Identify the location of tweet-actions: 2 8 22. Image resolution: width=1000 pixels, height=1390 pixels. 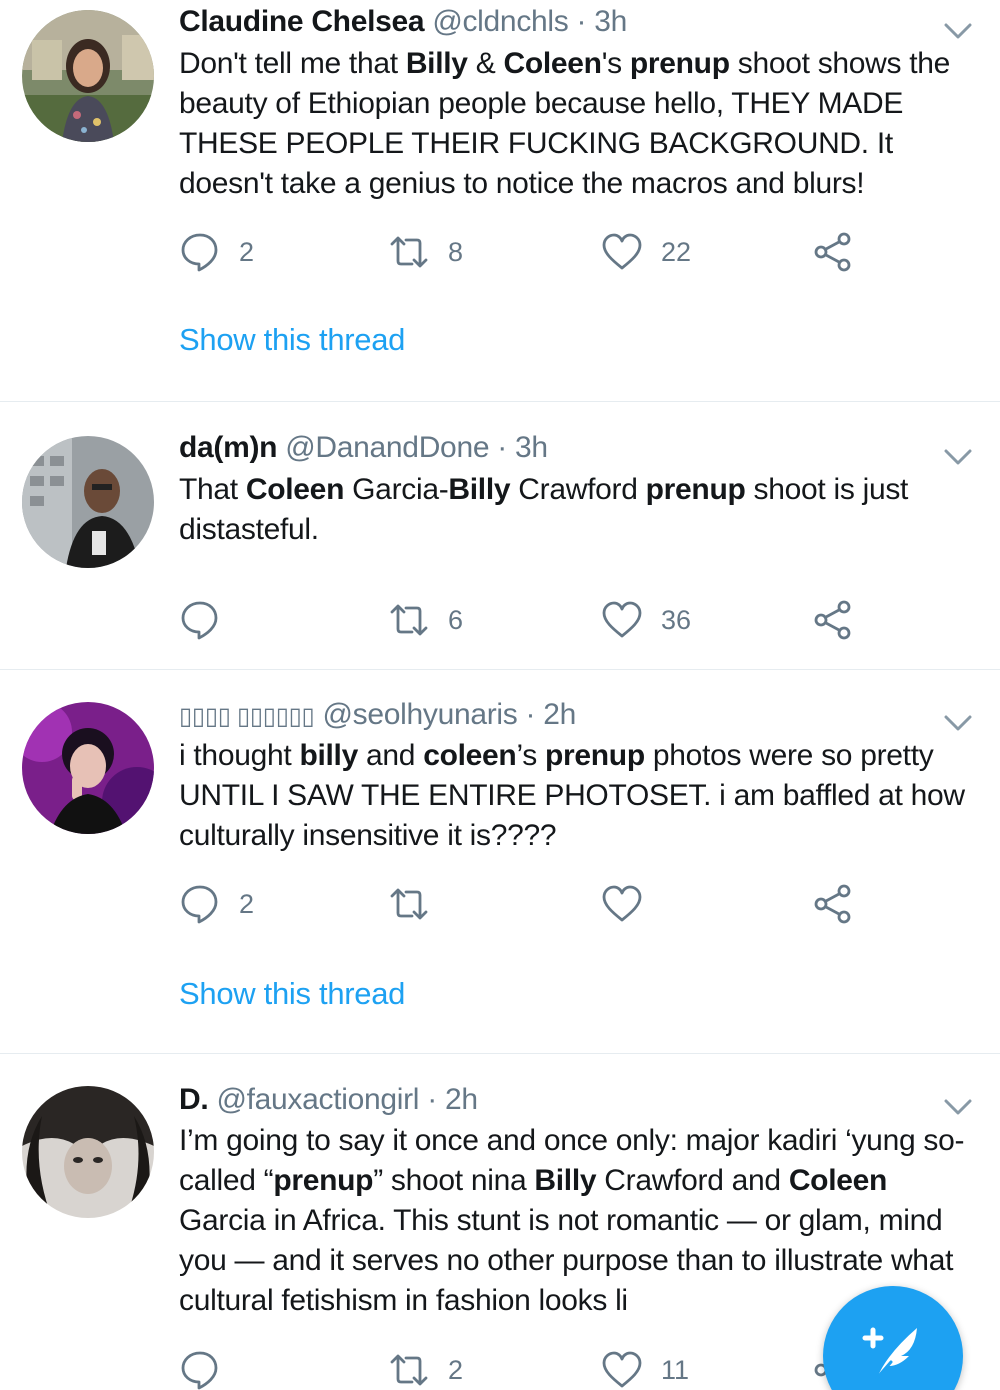
(500, 252).